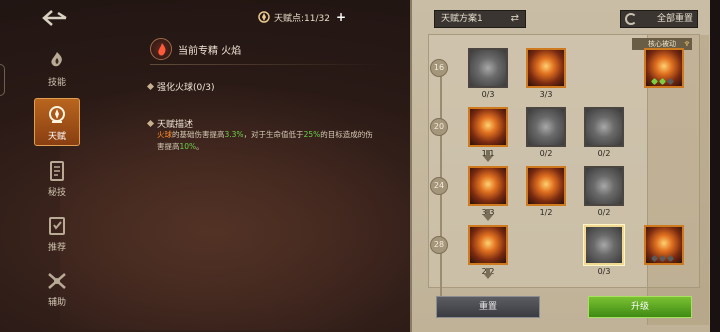 This screenshot has height=332, width=720. I want to click on nav-tab-skill: 技能, so click(57, 75).